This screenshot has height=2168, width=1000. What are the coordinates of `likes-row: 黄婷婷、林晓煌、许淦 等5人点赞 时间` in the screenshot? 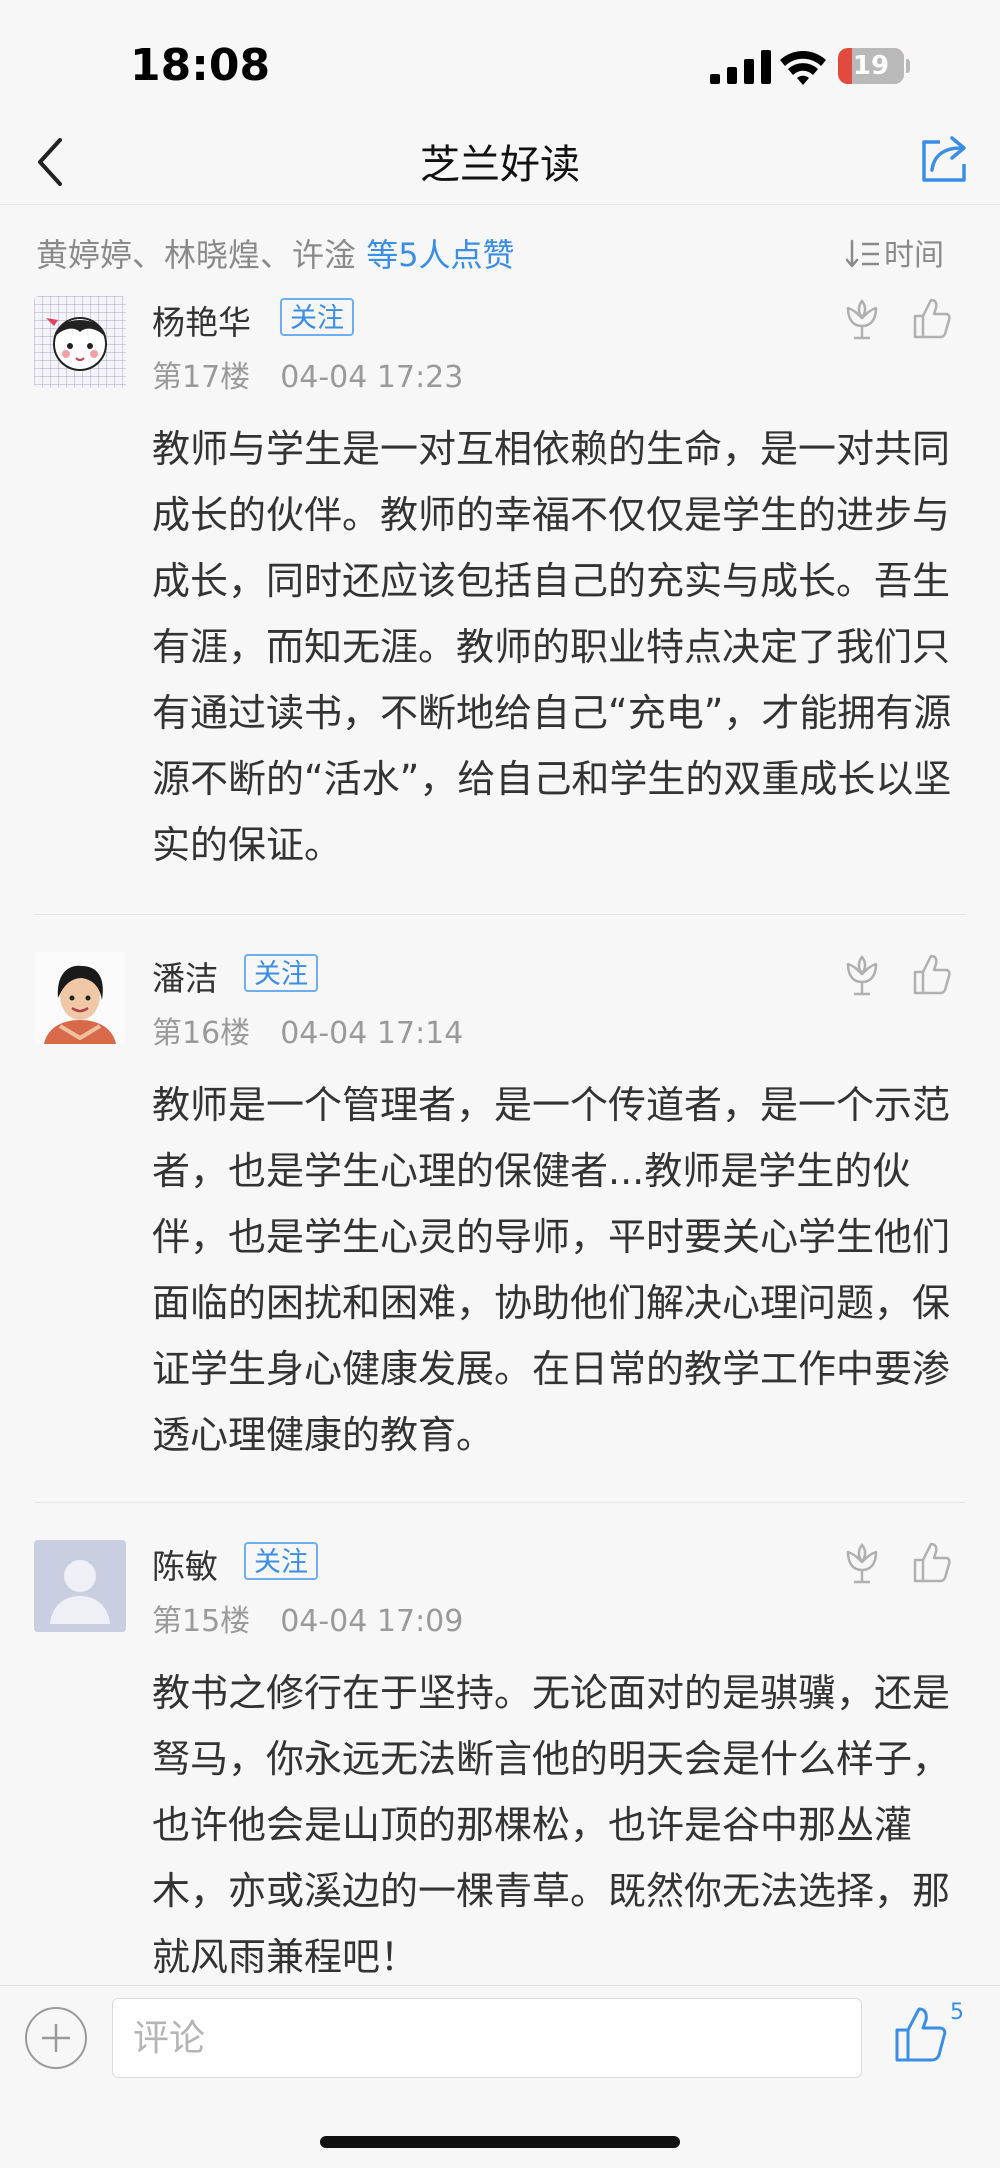 It's located at (500, 252).